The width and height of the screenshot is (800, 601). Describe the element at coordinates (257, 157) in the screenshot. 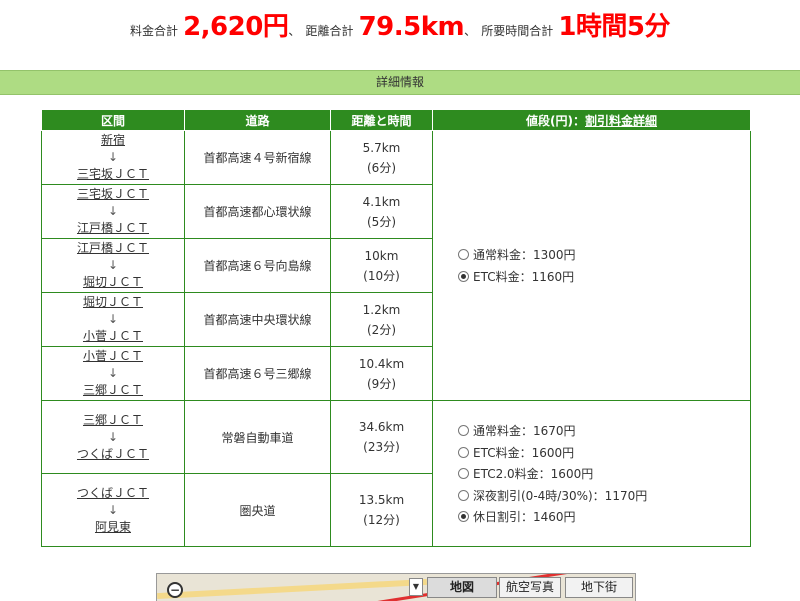

I see `road-cell: 首都高速４号新宿線` at that location.